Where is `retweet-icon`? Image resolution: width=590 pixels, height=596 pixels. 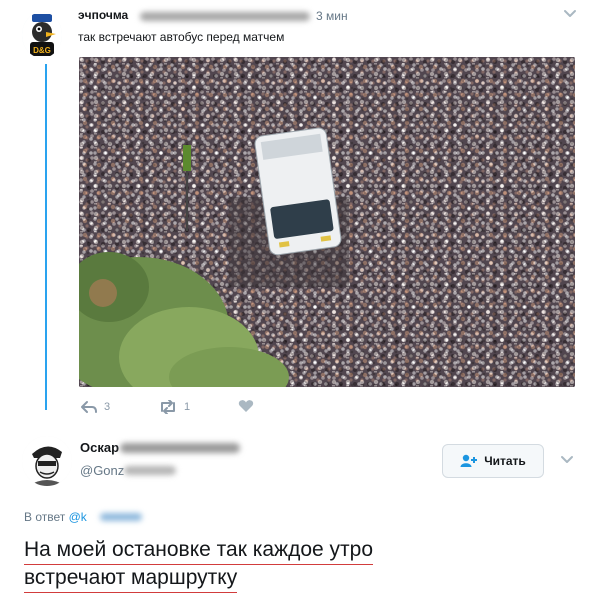
retweet-icon is located at coordinates (168, 407).